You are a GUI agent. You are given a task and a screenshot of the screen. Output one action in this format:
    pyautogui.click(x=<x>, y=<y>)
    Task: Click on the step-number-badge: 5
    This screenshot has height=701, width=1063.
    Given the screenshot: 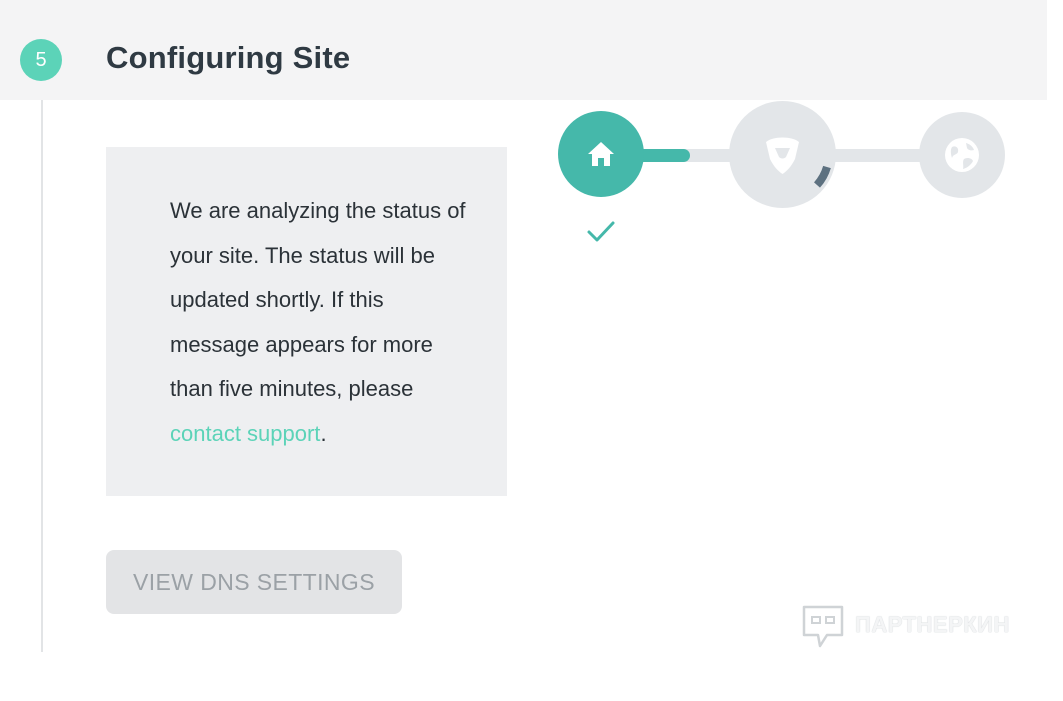 What is the action you would take?
    pyautogui.click(x=41, y=60)
    